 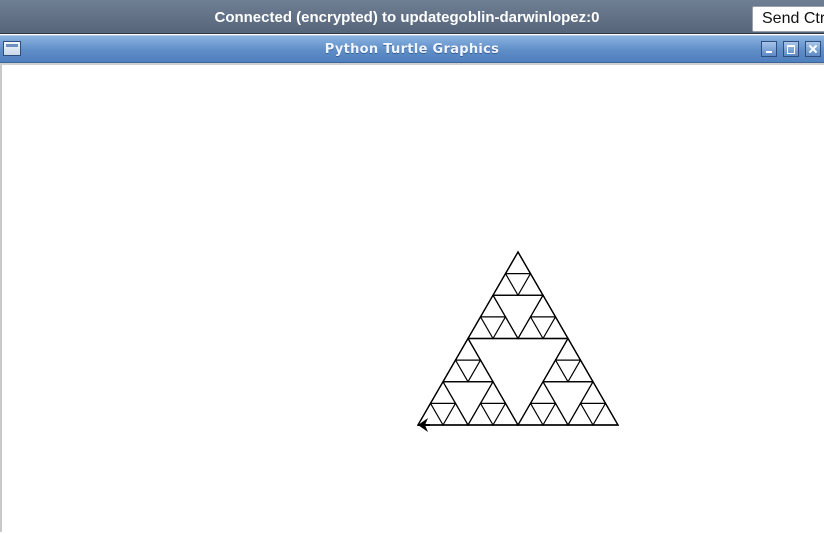 I want to click on window-title: Python Turtle Graphics, so click(x=412, y=49).